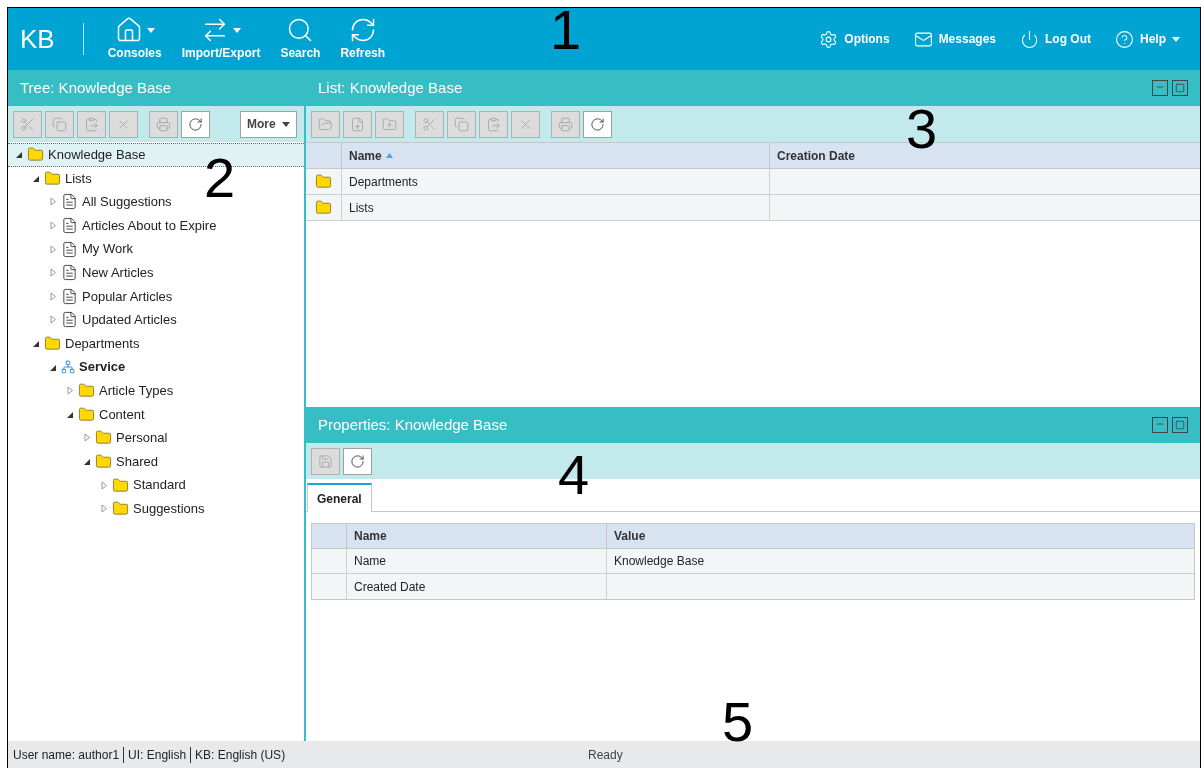  Describe the element at coordinates (111, 296) in the screenshot. I see `tree-item: Popular Articles` at that location.